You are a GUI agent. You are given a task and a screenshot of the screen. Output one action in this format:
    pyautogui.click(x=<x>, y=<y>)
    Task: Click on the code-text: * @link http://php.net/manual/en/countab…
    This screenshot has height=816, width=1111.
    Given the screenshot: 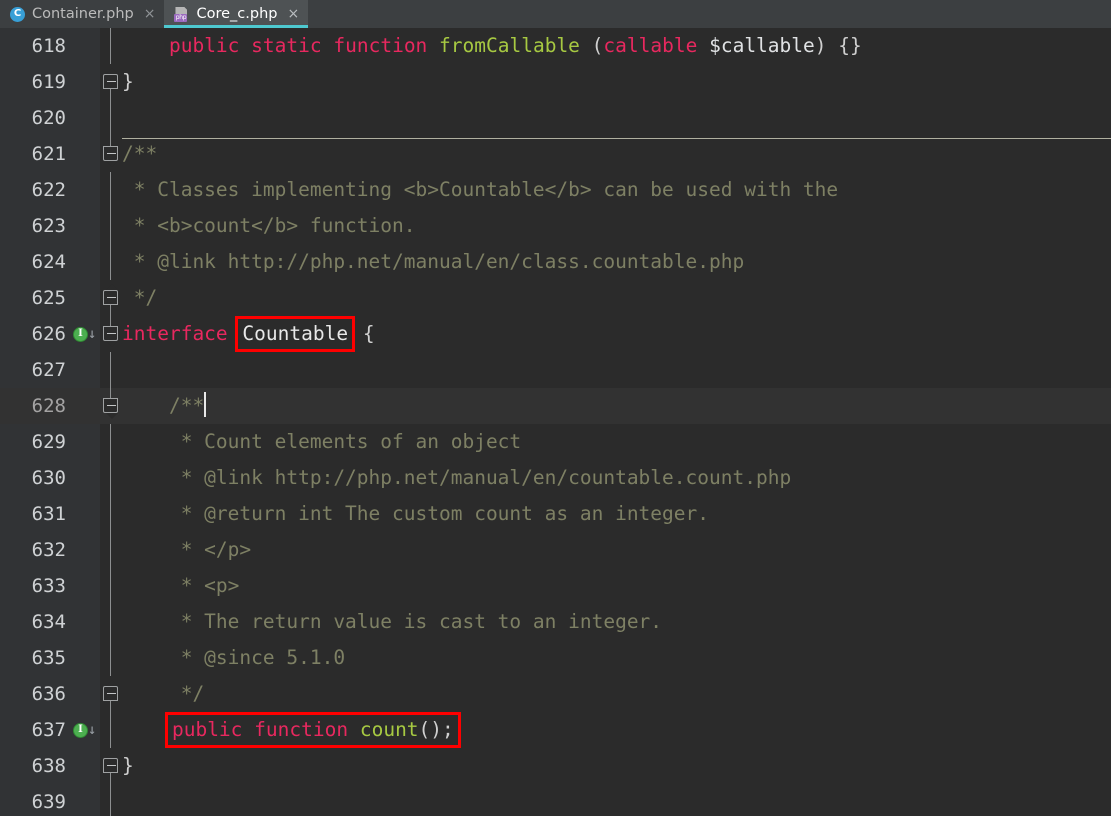 What is the action you would take?
    pyautogui.click(x=616, y=478)
    